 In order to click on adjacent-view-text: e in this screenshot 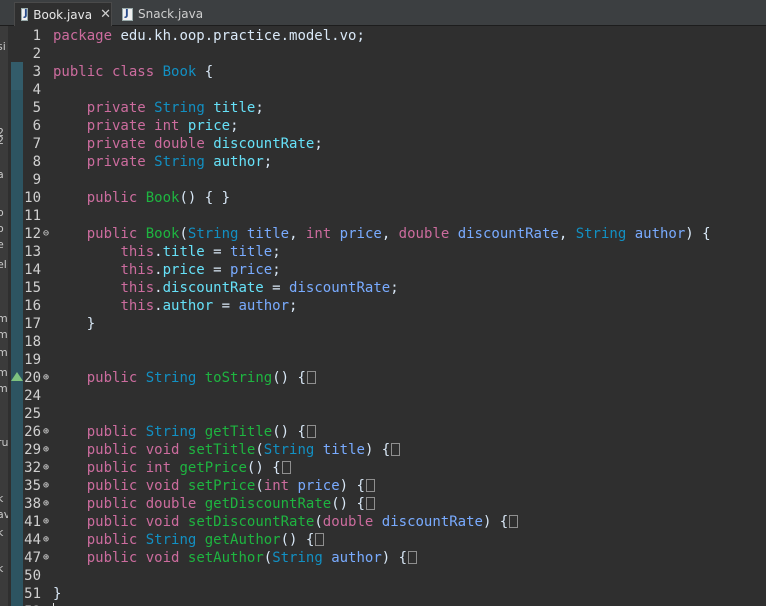, I will do `click(2, 244)`.